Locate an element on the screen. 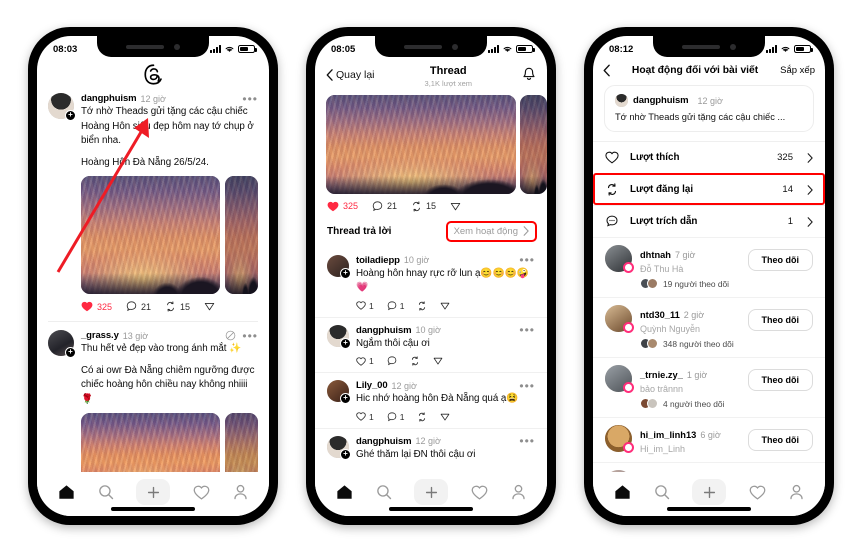 This screenshot has height=550, width=850. stat-row-likes: Lượt thích 325 is located at coordinates (709, 157).